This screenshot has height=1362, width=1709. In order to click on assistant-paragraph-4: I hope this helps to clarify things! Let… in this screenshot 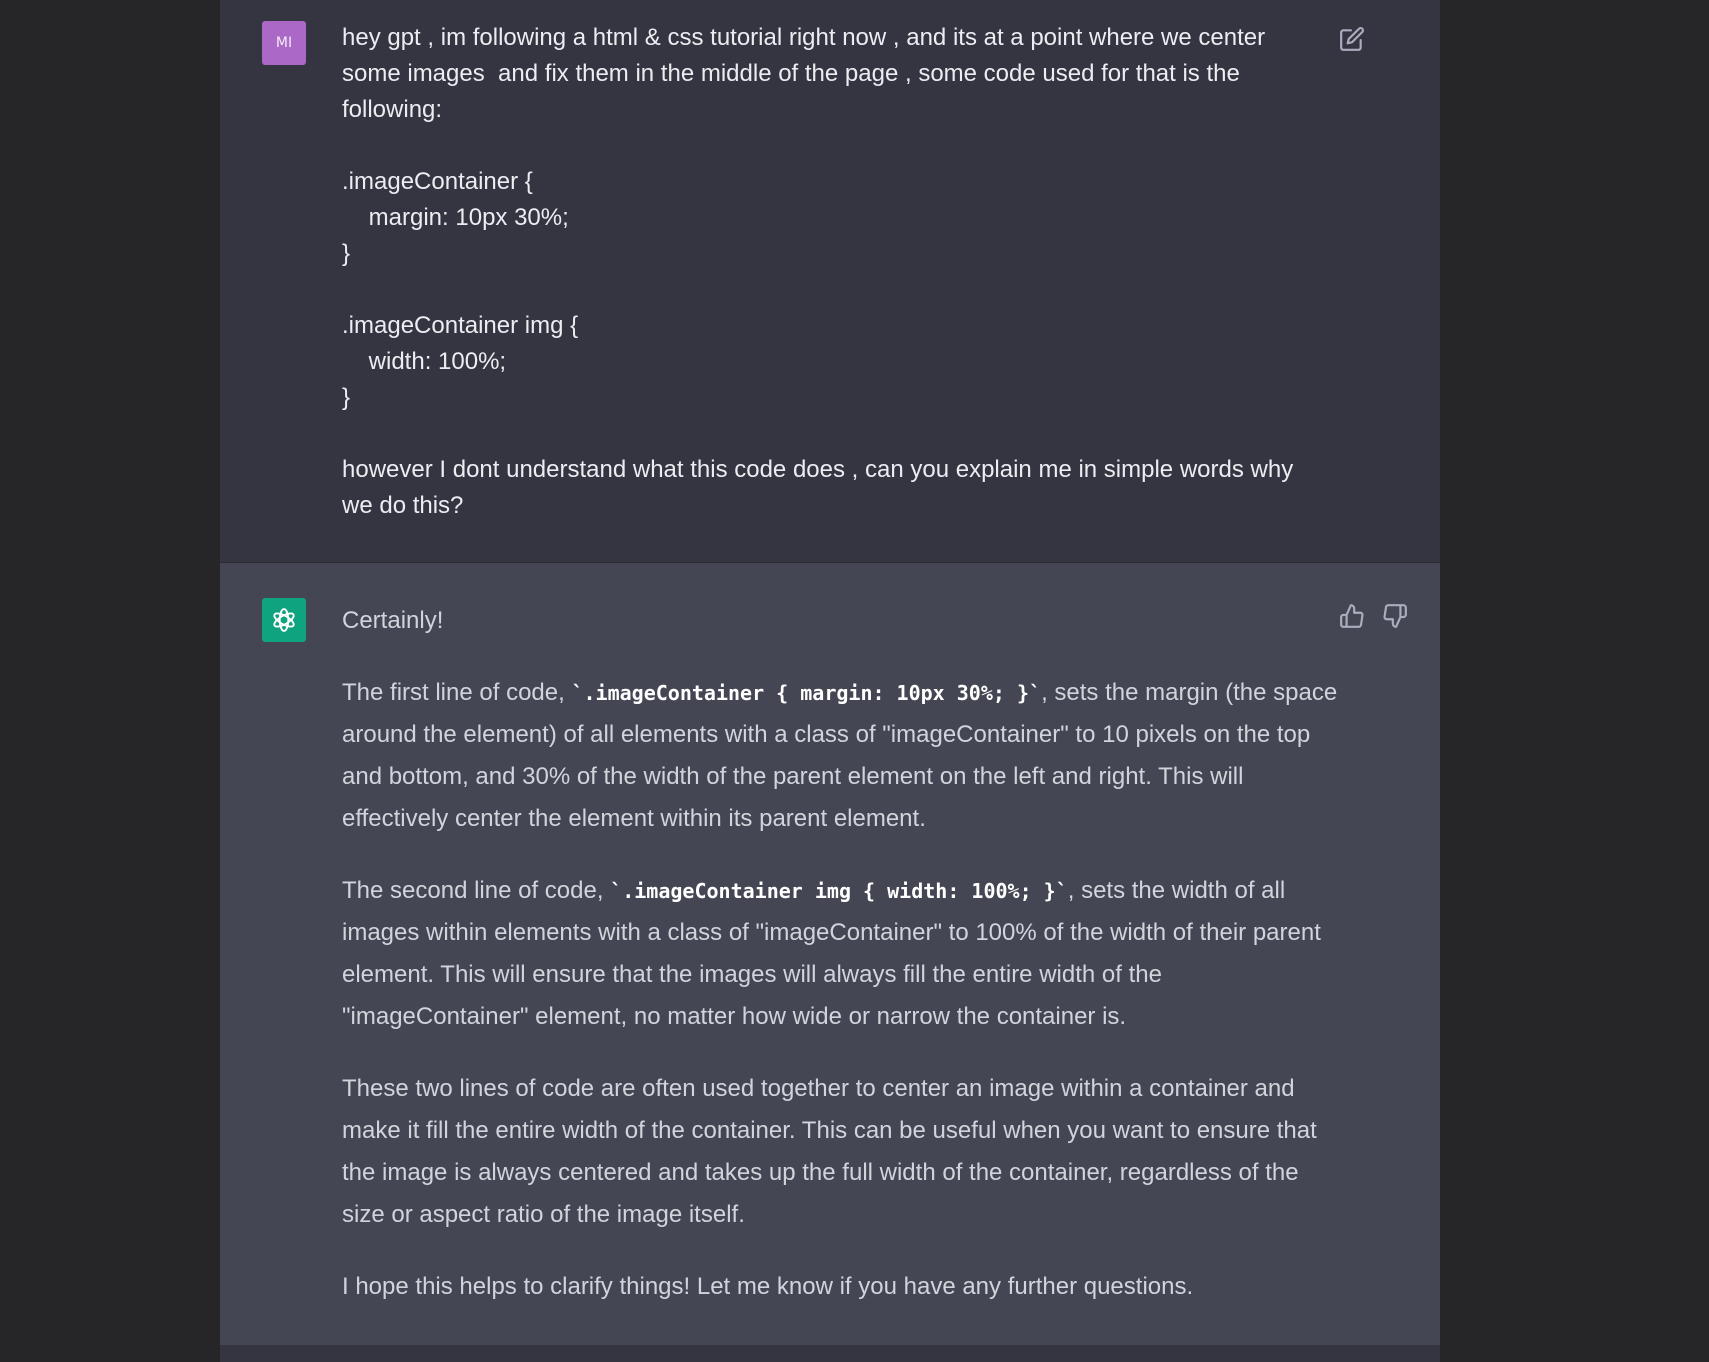, I will do `click(768, 1286)`.